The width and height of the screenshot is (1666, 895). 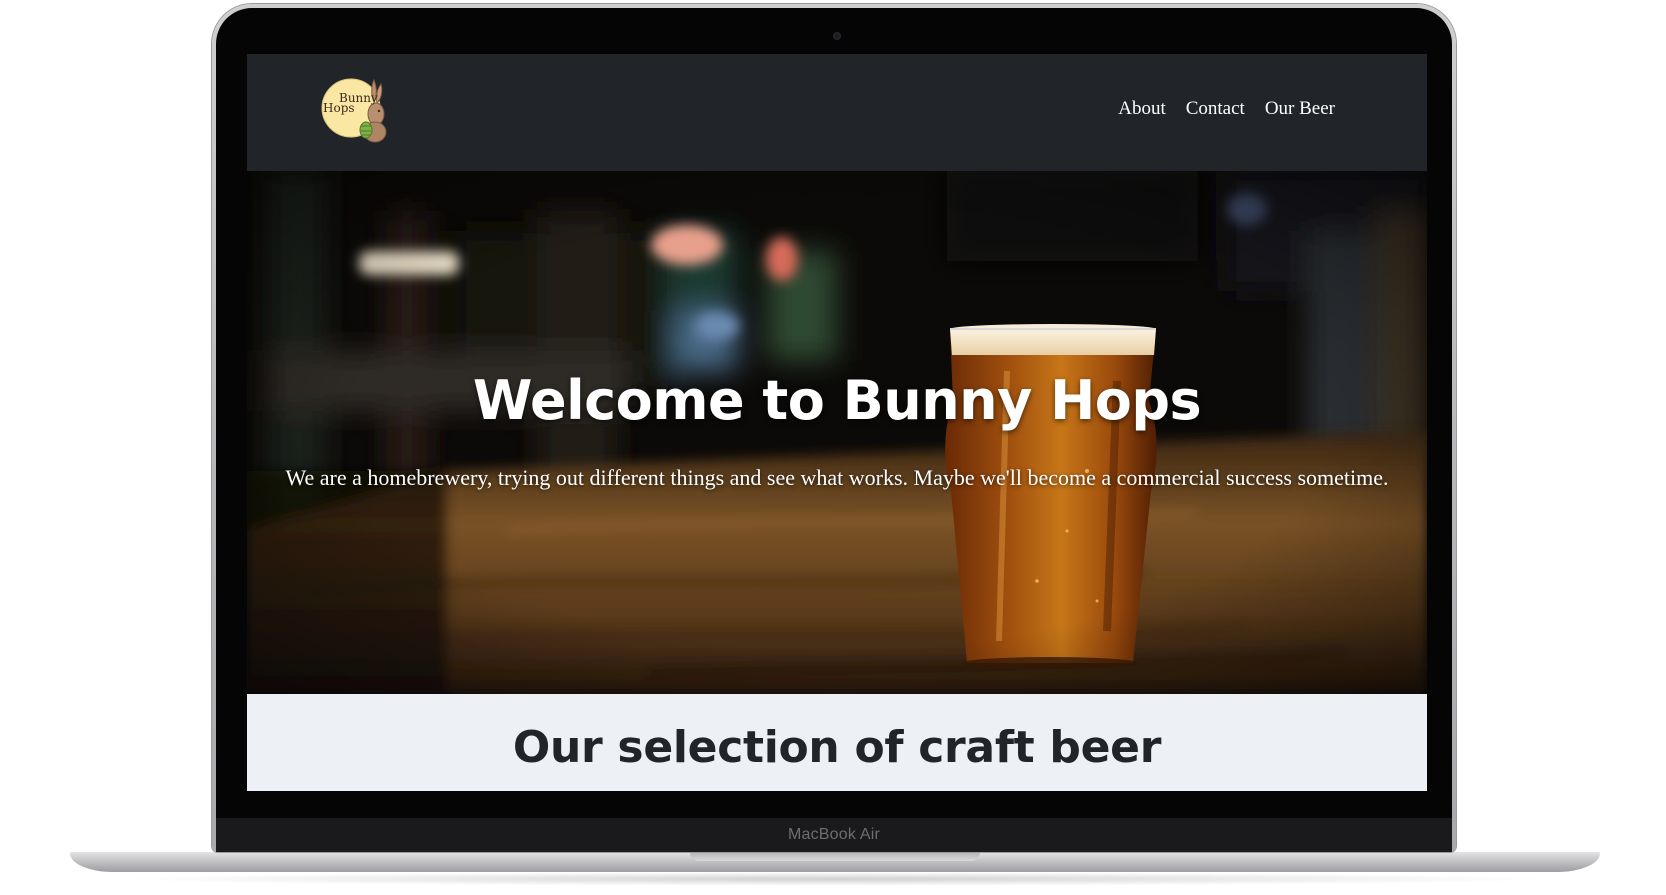 I want to click on nav-link-contact: Contact, so click(x=1215, y=109).